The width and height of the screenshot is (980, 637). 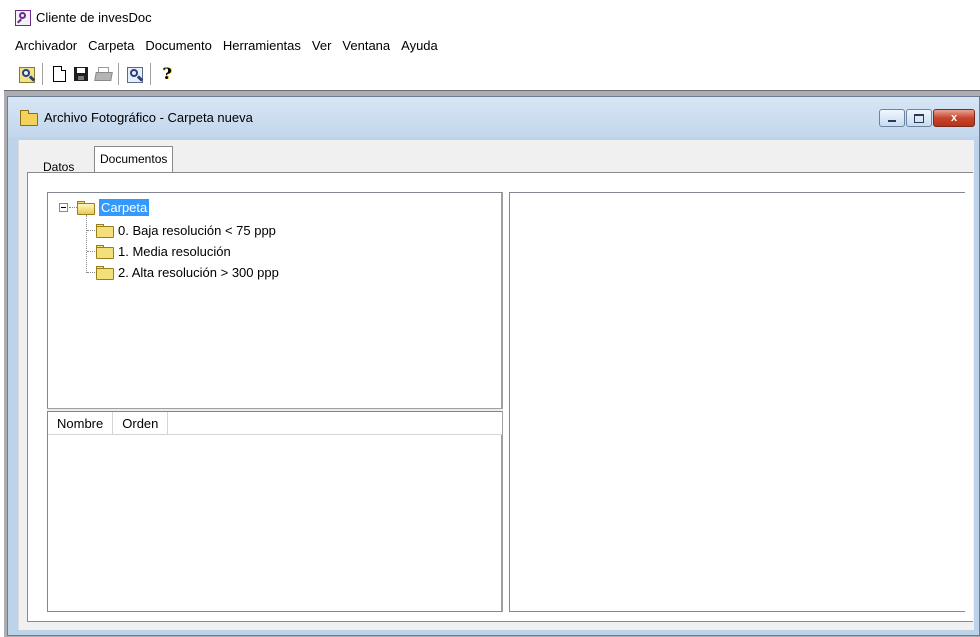 I want to click on tree-item: 0. Baja resolución < 75 ppp, so click(x=186, y=230).